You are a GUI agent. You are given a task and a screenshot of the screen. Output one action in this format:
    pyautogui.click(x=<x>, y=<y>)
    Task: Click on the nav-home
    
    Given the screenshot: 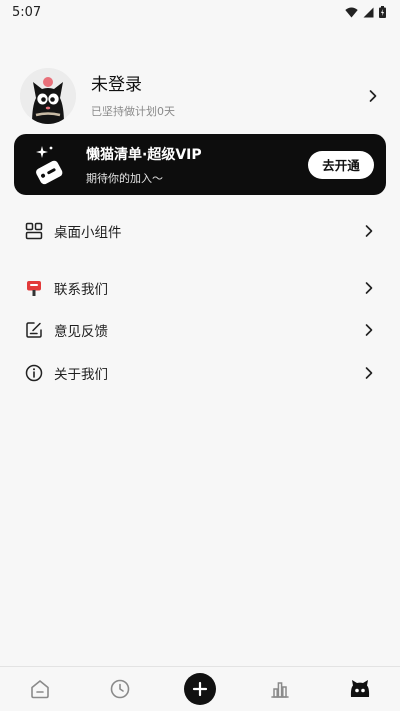 What is the action you would take?
    pyautogui.click(x=40, y=689)
    